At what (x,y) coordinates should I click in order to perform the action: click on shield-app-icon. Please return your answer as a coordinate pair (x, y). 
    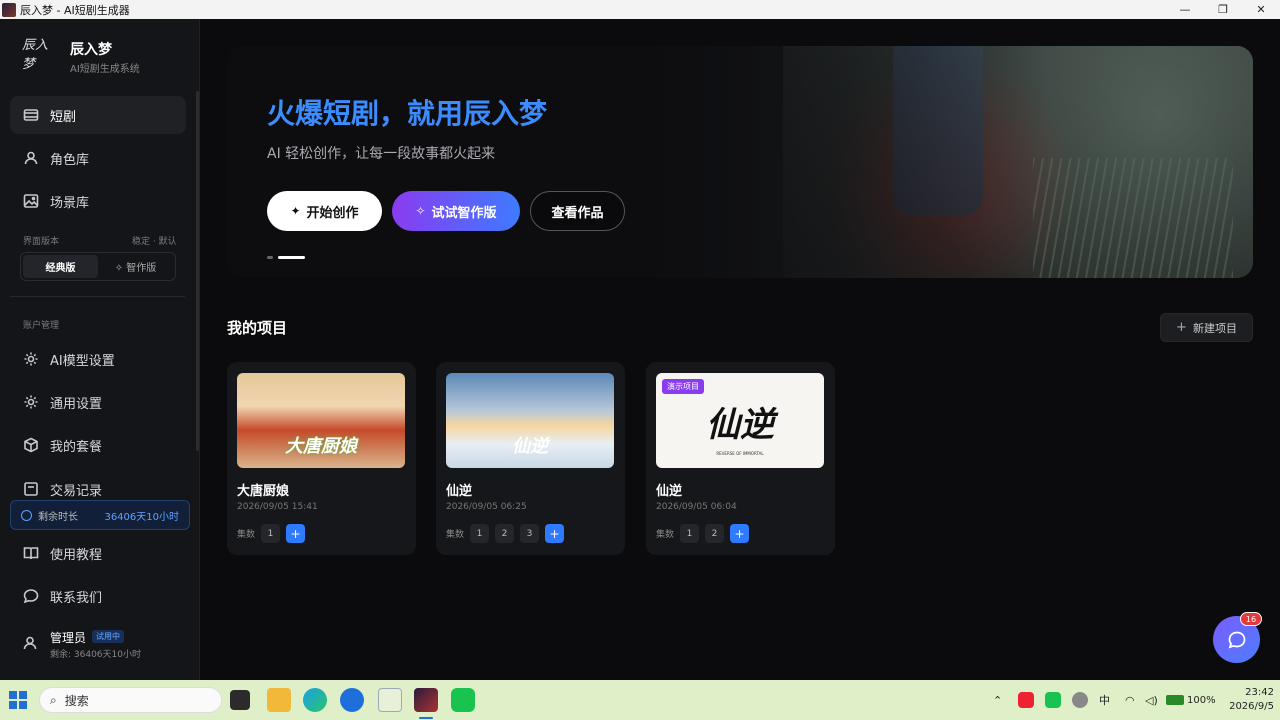
    Looking at the image, I should click on (352, 700).